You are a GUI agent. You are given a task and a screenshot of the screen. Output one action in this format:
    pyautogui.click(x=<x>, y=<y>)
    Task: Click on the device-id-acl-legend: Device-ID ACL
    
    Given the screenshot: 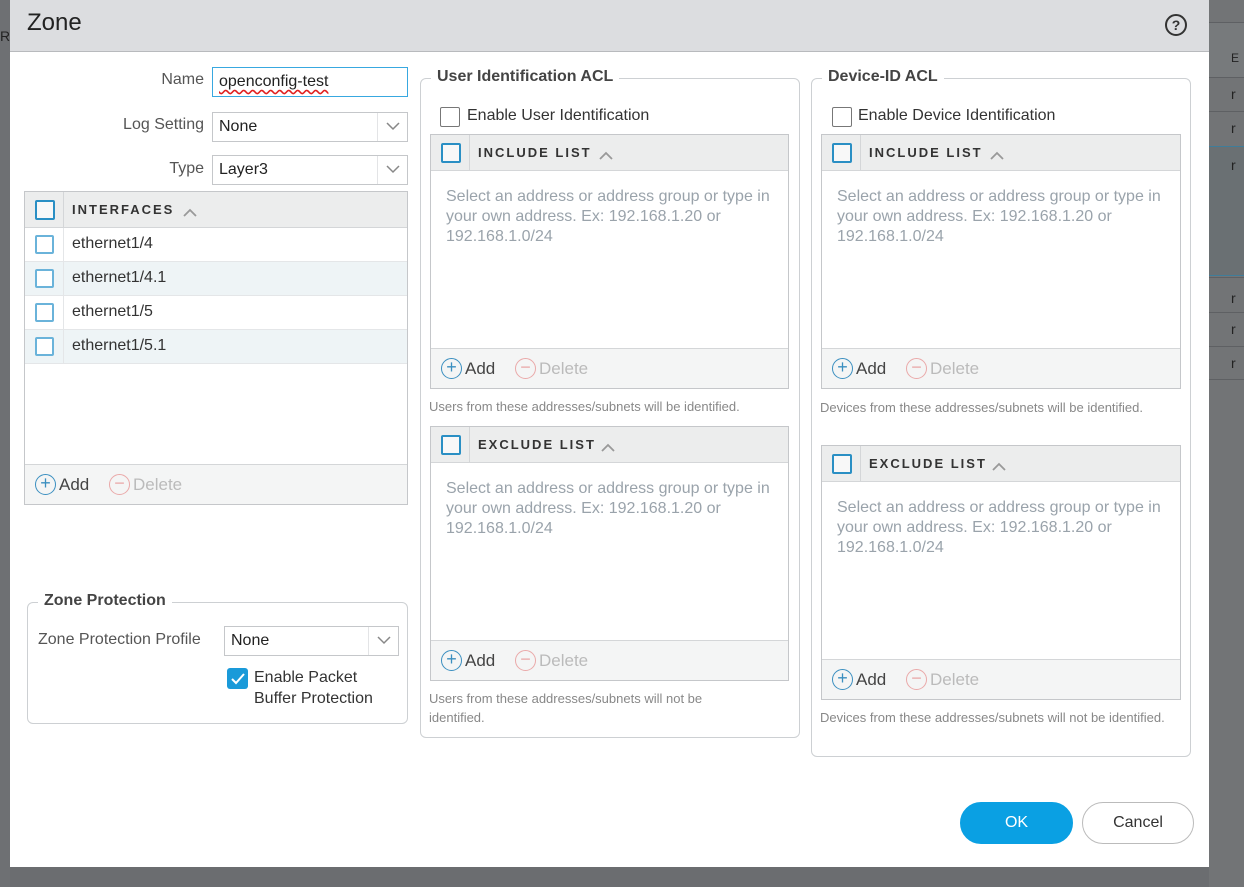 What is the action you would take?
    pyautogui.click(x=883, y=77)
    